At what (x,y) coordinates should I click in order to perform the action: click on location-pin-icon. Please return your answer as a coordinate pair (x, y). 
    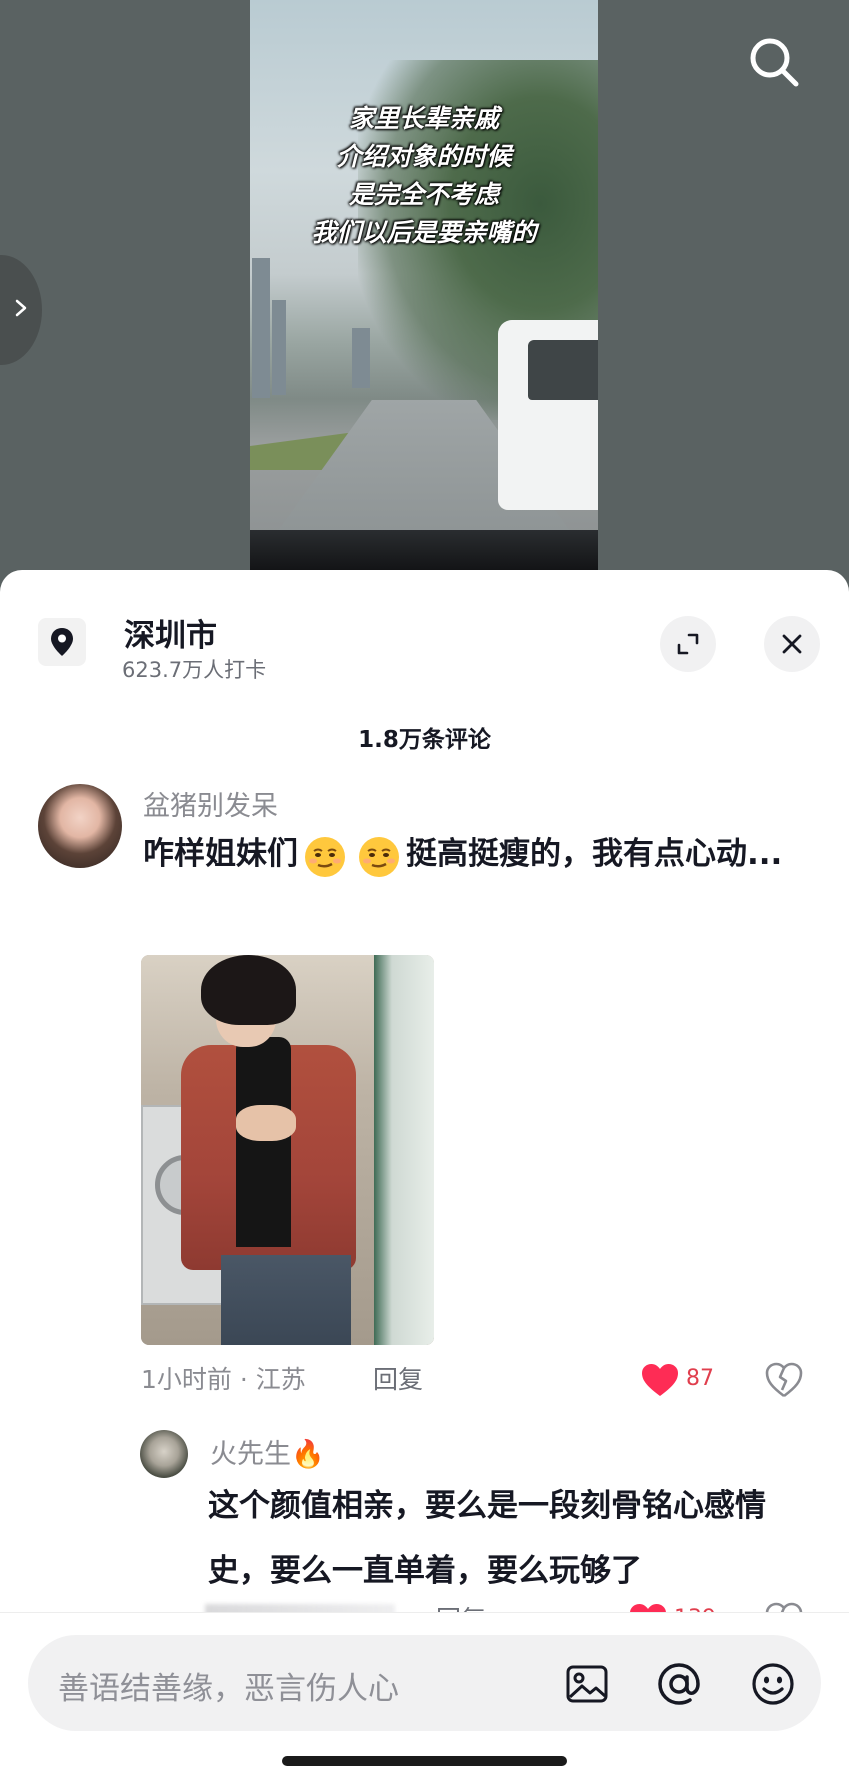
    Looking at the image, I should click on (62, 642).